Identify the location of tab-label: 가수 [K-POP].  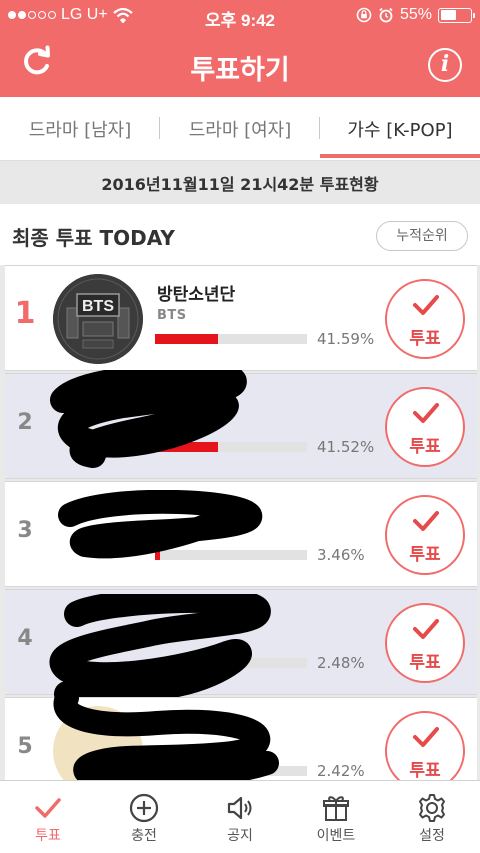
(400, 130).